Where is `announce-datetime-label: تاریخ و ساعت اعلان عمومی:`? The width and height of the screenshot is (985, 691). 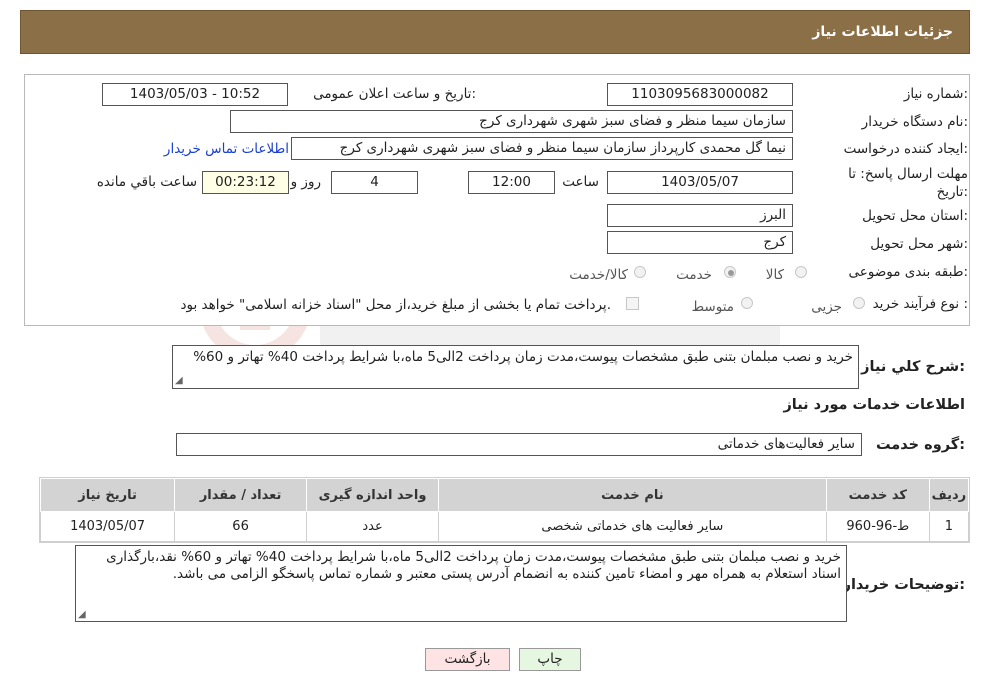
announce-datetime-label: تاریخ و ساعت اعلان عمومی: is located at coordinates (394, 94).